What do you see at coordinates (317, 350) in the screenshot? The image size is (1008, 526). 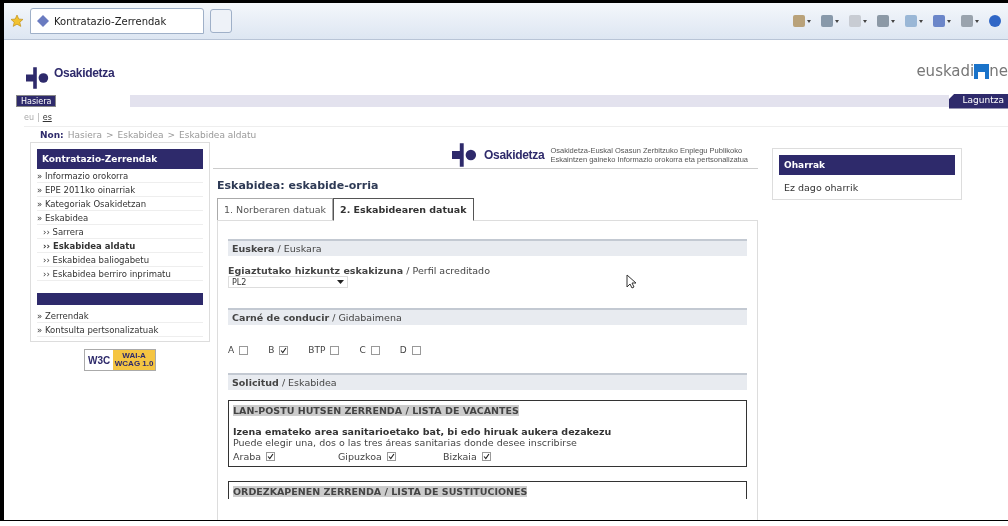 I see `checkbox-label: BTP` at bounding box center [317, 350].